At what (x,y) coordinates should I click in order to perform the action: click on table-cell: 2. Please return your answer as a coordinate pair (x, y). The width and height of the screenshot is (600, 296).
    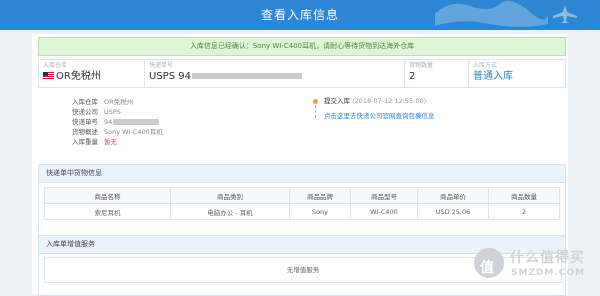
    Looking at the image, I should click on (524, 211).